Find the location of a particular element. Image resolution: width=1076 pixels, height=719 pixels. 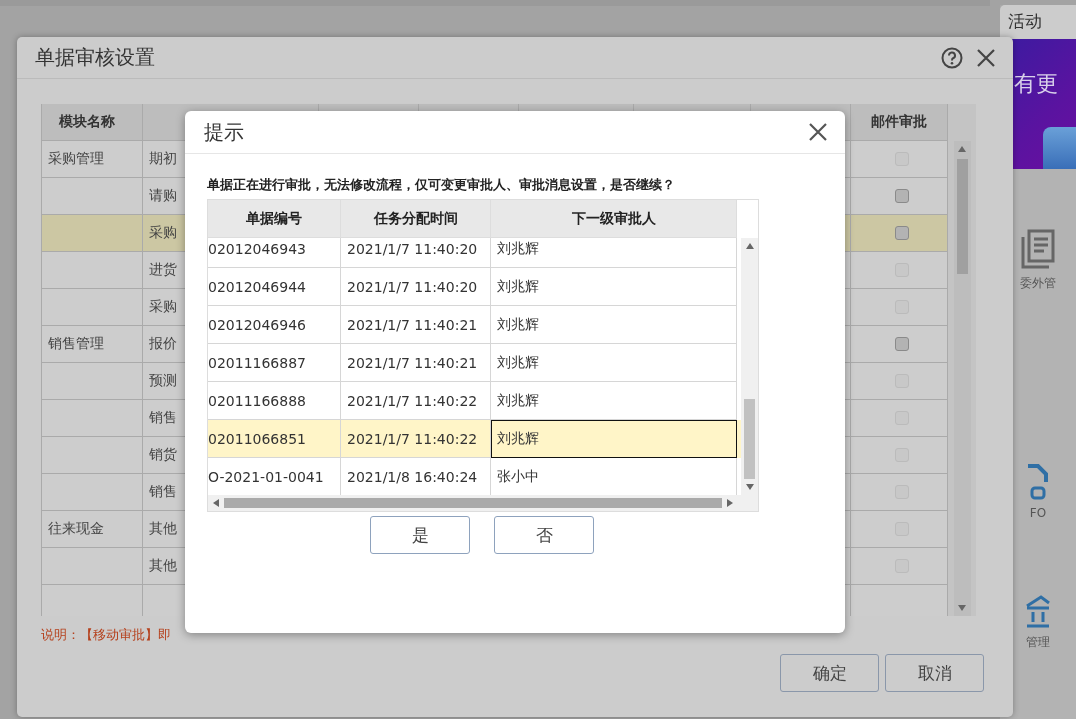

message-text: 单据正在进行审批，无法修改流程，仅可变更审批人、审批消息设置，是否继续？ is located at coordinates (441, 185).